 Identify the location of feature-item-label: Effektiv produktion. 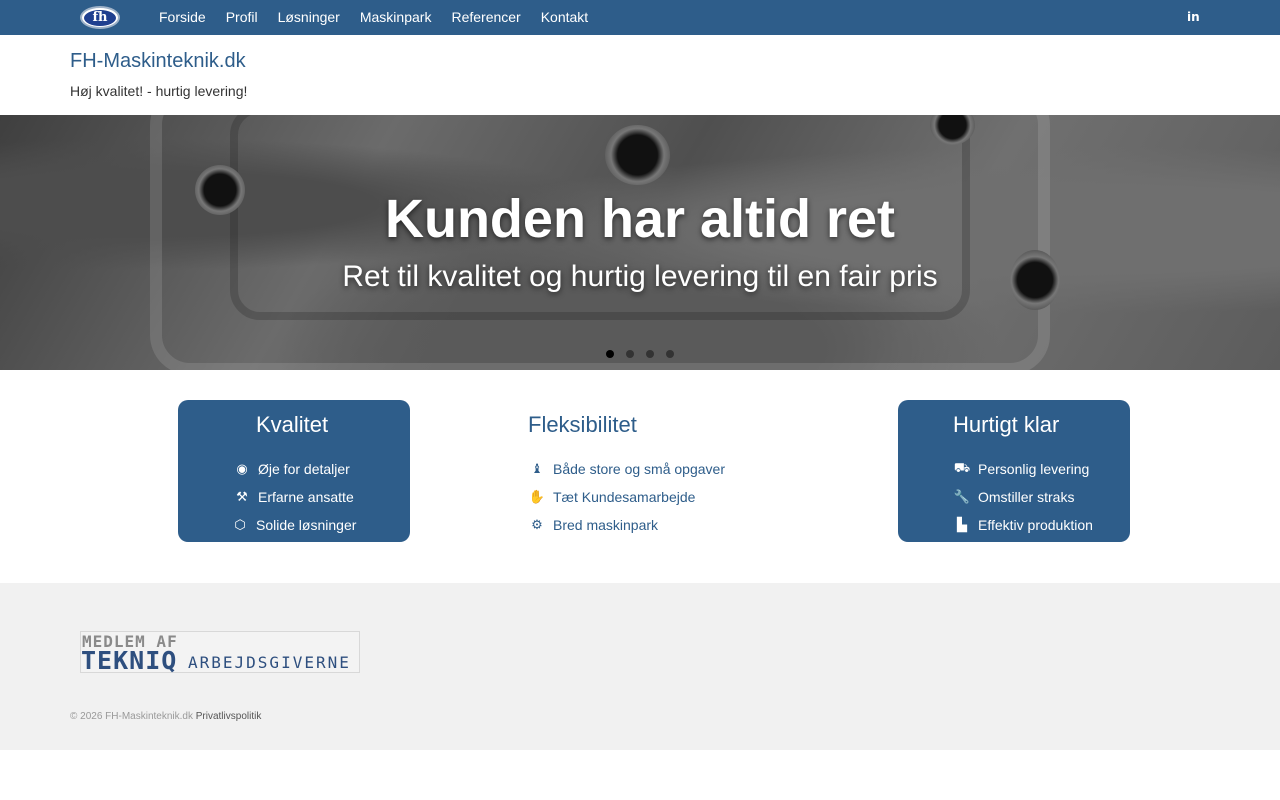
(1035, 525).